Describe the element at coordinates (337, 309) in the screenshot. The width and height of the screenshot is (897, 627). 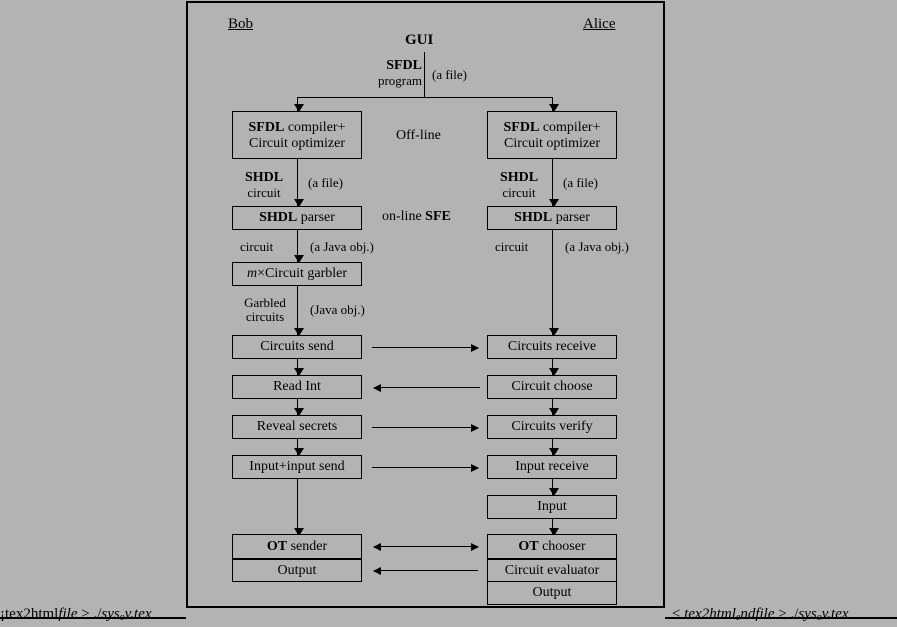
I see `edge-annotation-garbled-circuits: (Java obj.)` at that location.